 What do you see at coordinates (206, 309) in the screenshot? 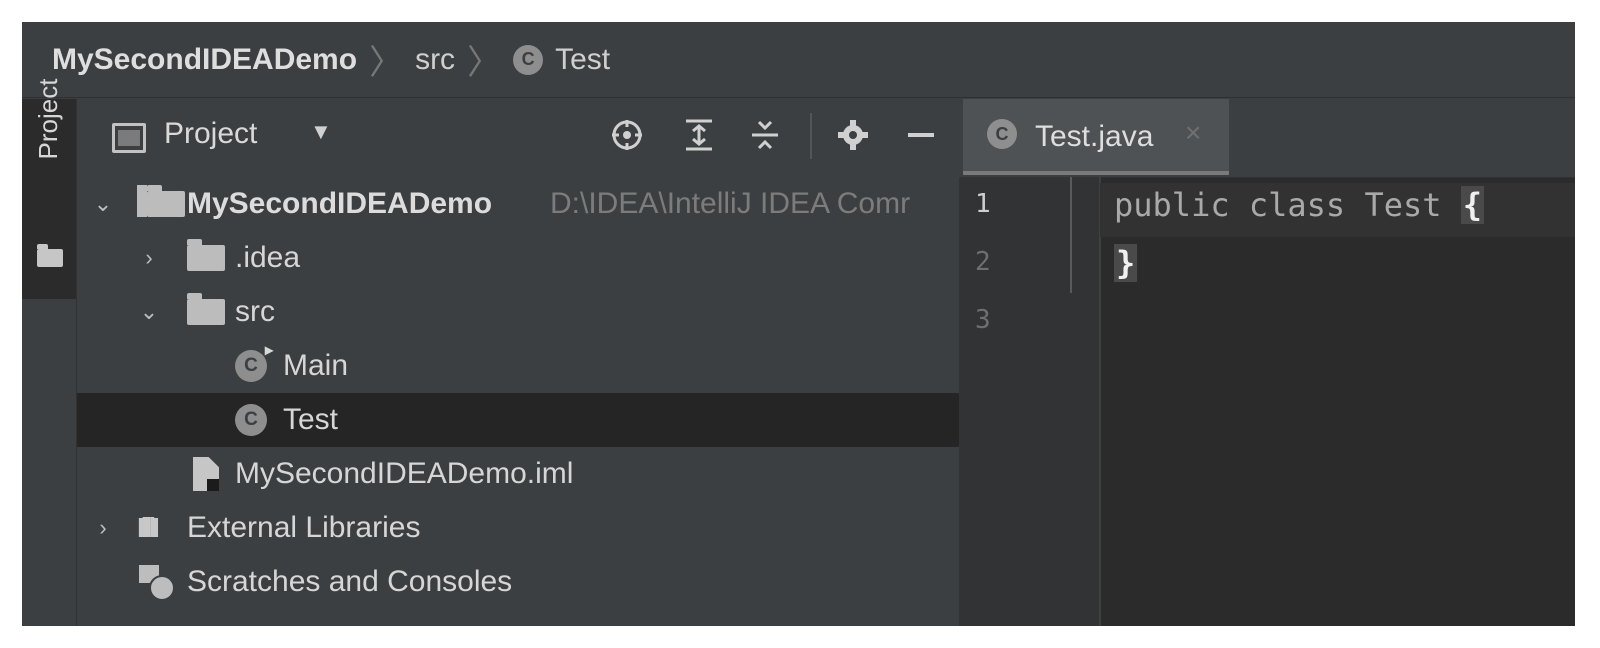
I see `source-folder-icon` at bounding box center [206, 309].